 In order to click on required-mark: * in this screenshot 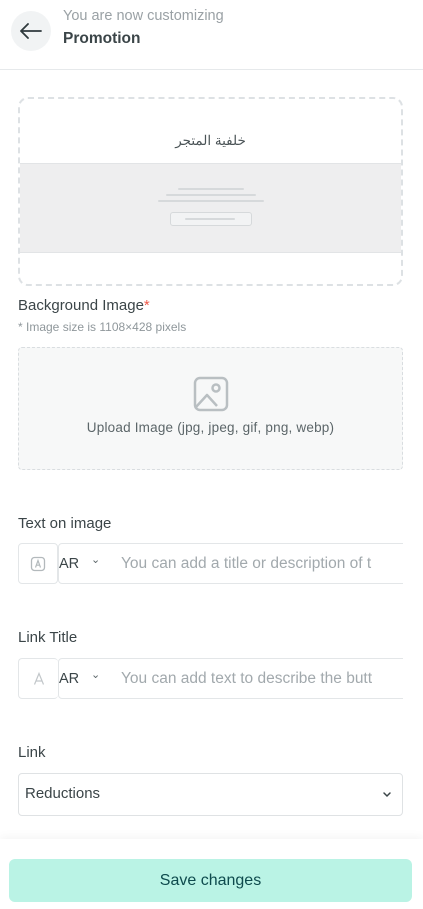, I will do `click(146, 305)`.